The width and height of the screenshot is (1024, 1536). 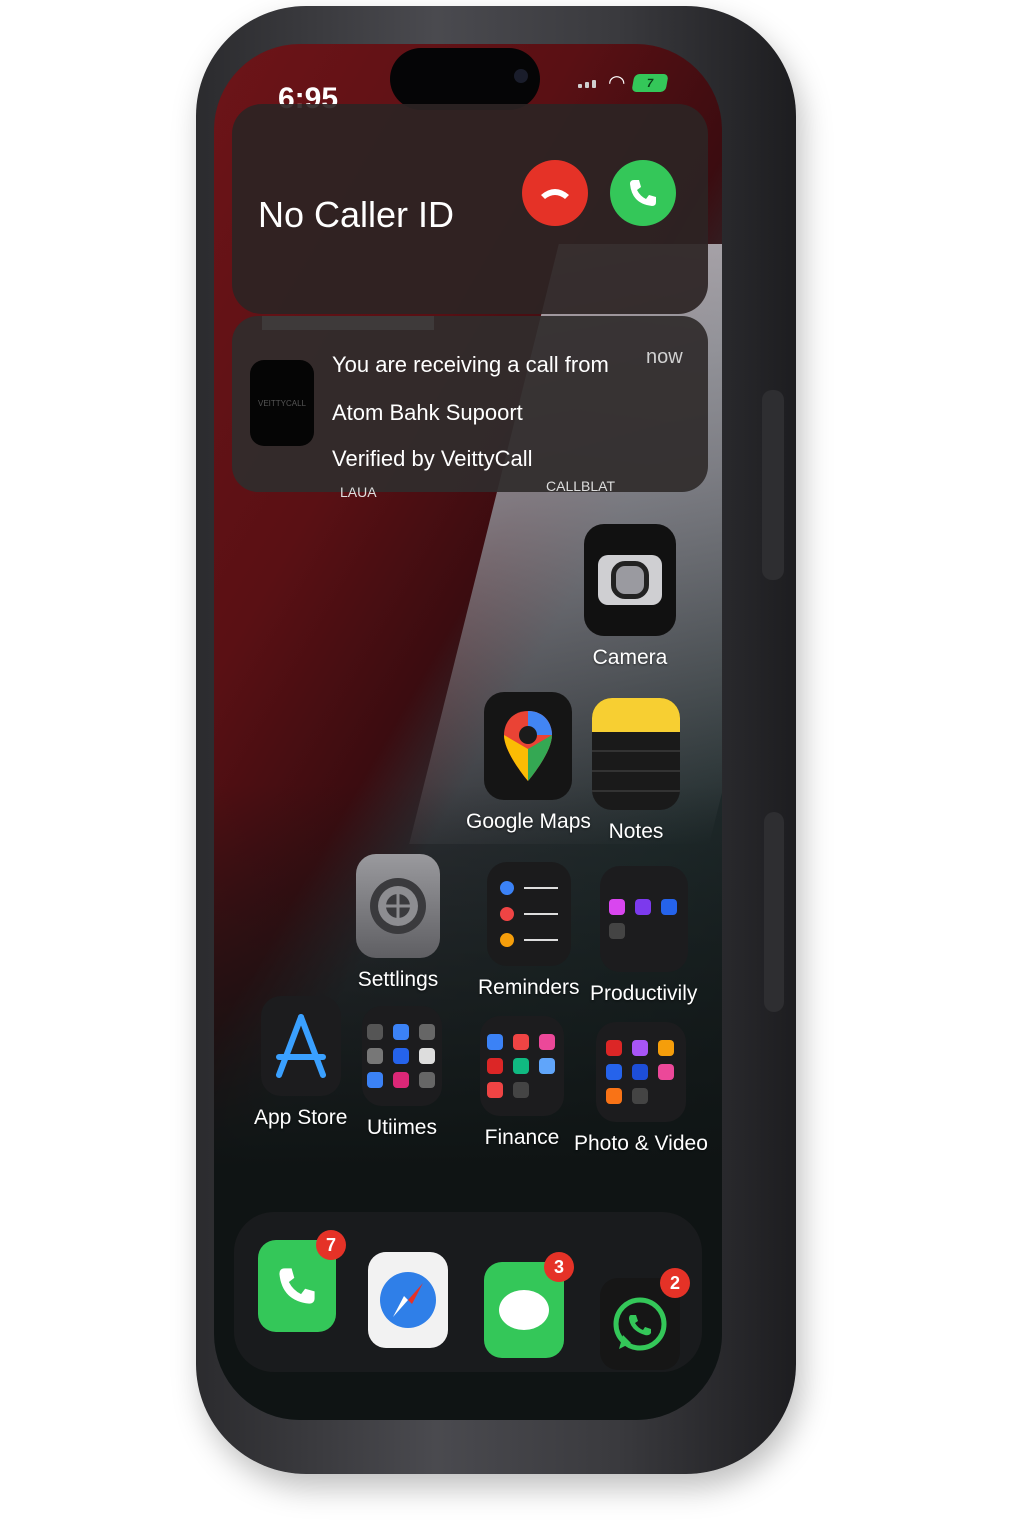 What do you see at coordinates (521, 76) in the screenshot?
I see `front-camera-icon` at bounding box center [521, 76].